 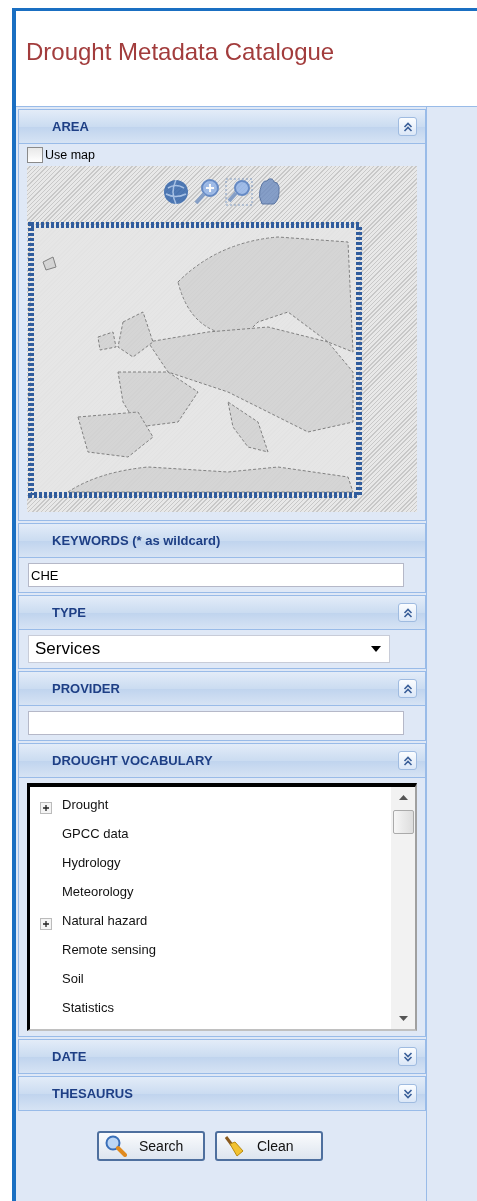 What do you see at coordinates (94, 833) in the screenshot?
I see `tree-item: GPCC data` at bounding box center [94, 833].